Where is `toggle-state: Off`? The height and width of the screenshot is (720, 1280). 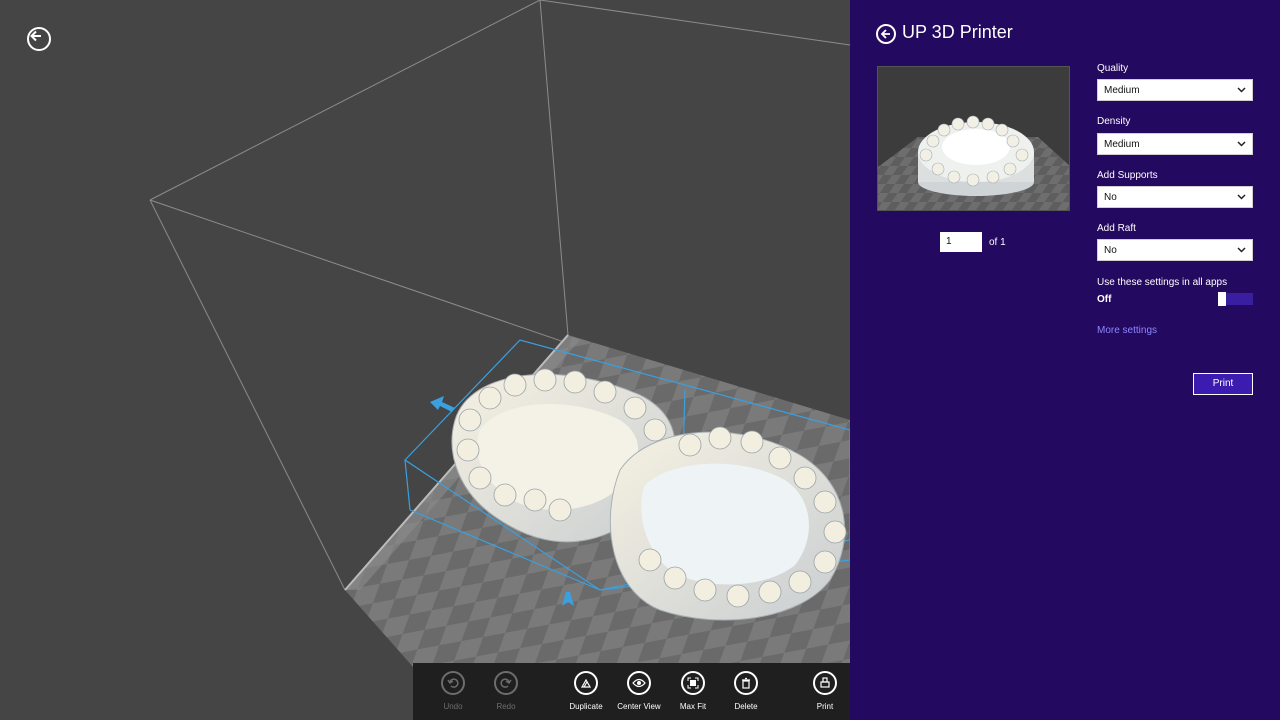 toggle-state: Off is located at coordinates (1104, 299).